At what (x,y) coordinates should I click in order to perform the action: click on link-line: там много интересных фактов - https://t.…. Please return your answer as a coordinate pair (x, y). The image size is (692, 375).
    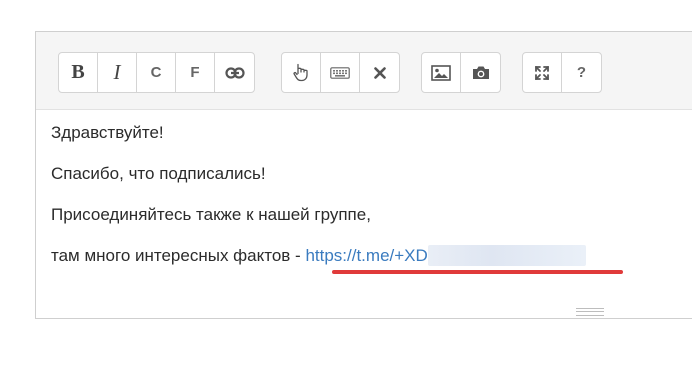
    Looking at the image, I should click on (367, 255).